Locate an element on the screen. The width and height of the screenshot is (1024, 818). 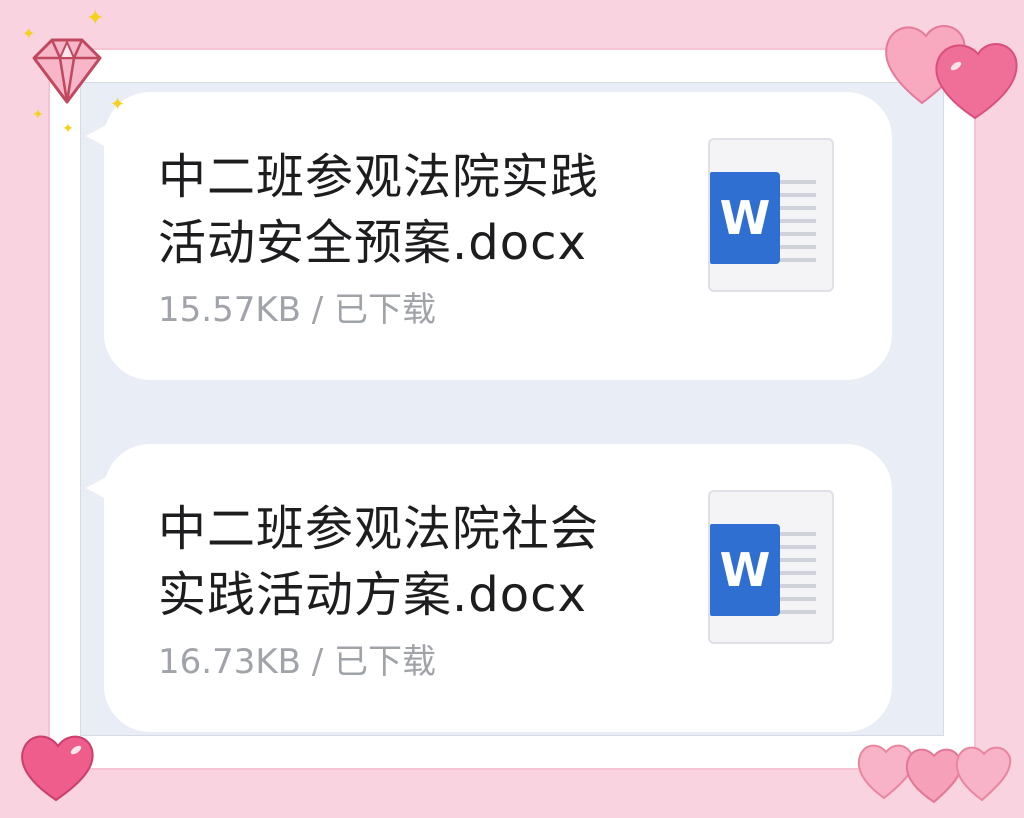
file-name-line1: 中二班参观法院实践 is located at coordinates (379, 177).